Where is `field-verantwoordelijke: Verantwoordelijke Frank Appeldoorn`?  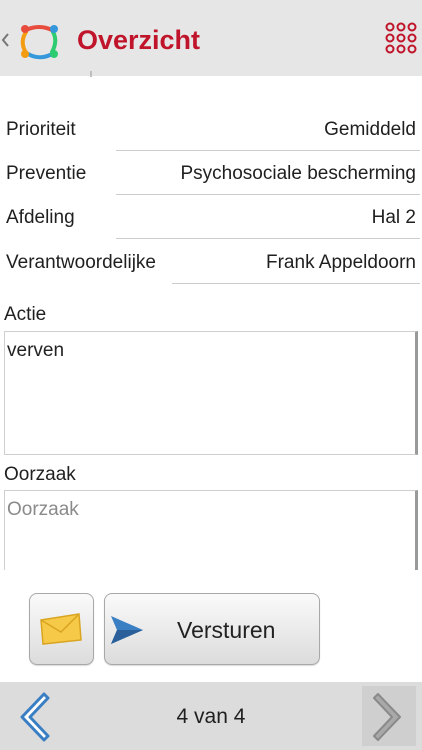
field-verantwoordelijke: Verantwoordelijke Frank Appeldoorn is located at coordinates (211, 264).